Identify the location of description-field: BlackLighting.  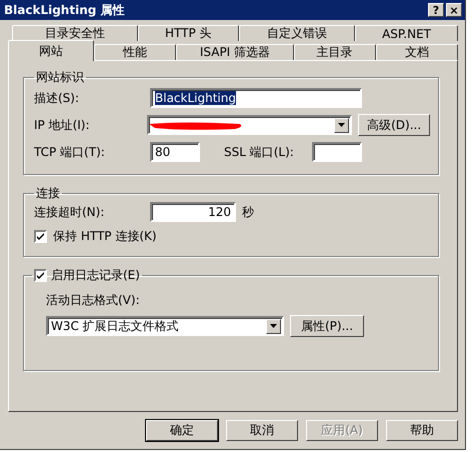
(256, 98).